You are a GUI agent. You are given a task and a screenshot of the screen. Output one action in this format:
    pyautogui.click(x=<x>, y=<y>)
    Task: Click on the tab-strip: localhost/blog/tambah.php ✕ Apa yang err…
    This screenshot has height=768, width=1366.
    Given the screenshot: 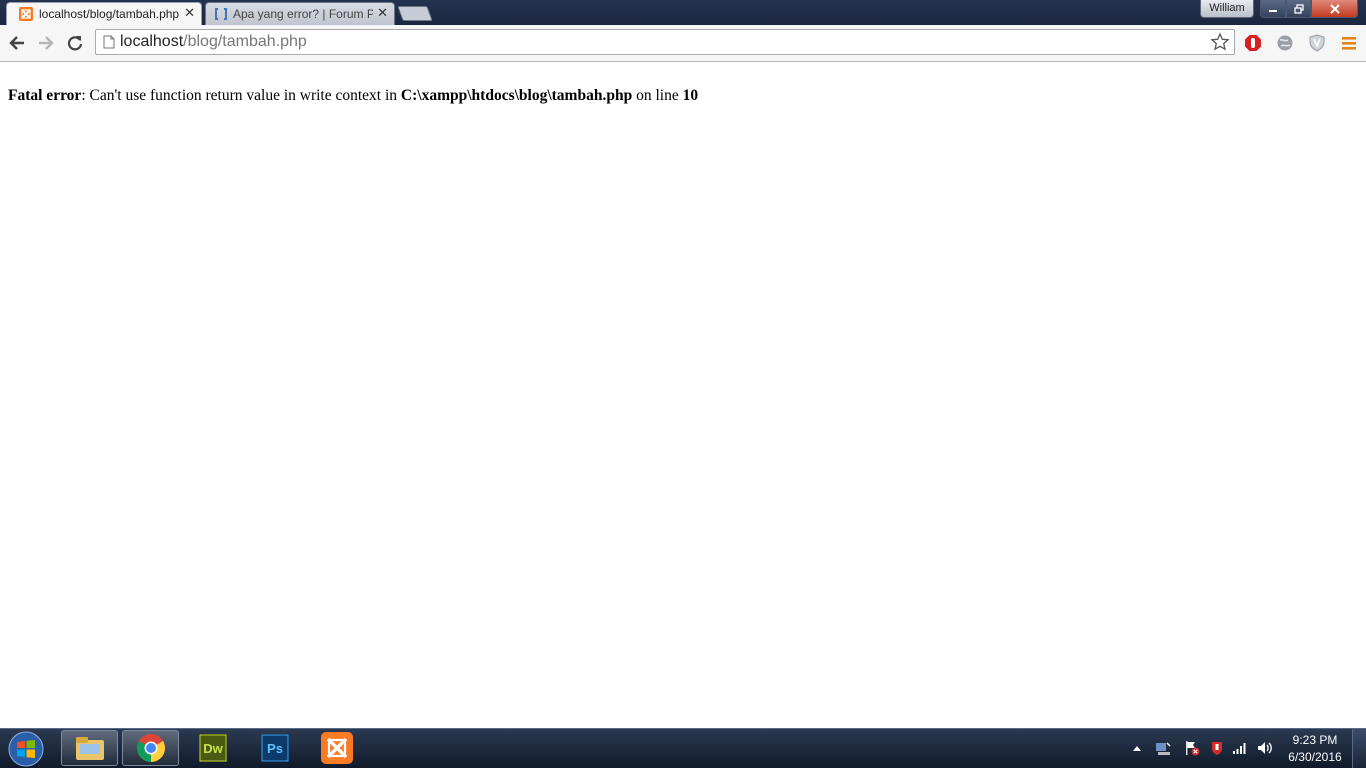 What is the action you would take?
    pyautogui.click(x=683, y=12)
    